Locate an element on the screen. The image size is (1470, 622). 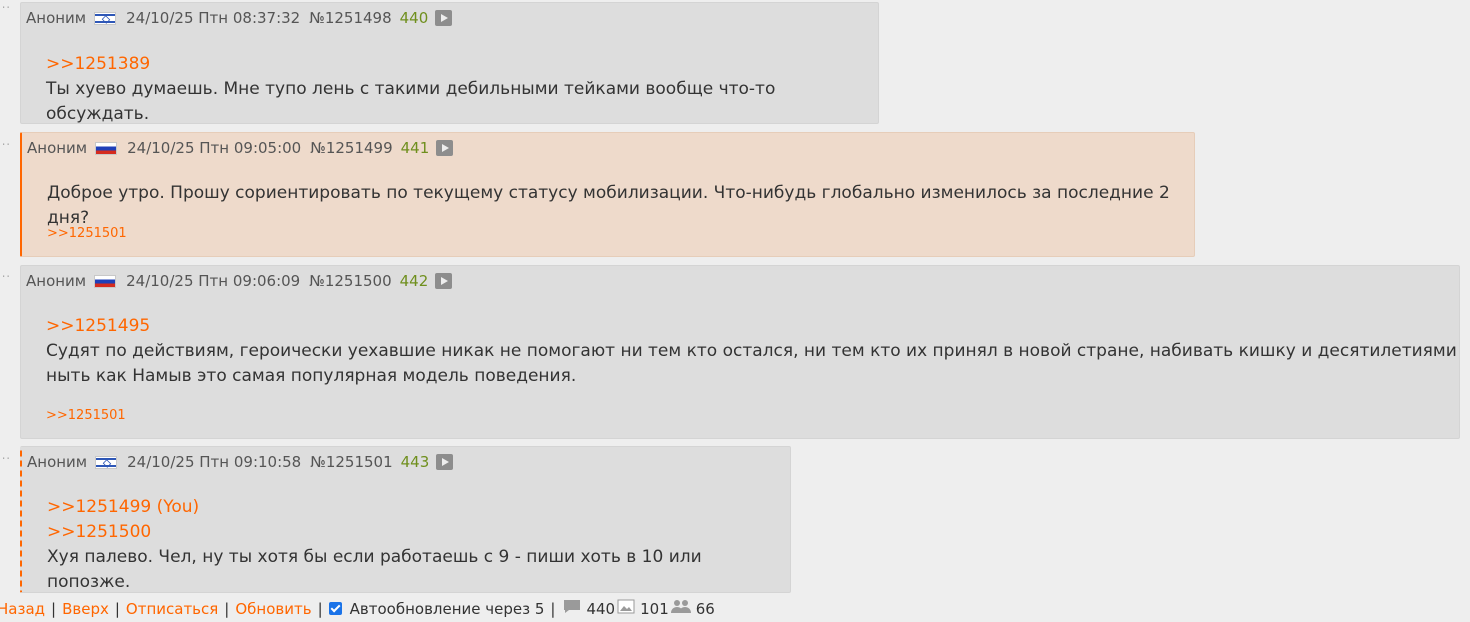
posts-count: 440 is located at coordinates (601, 608).